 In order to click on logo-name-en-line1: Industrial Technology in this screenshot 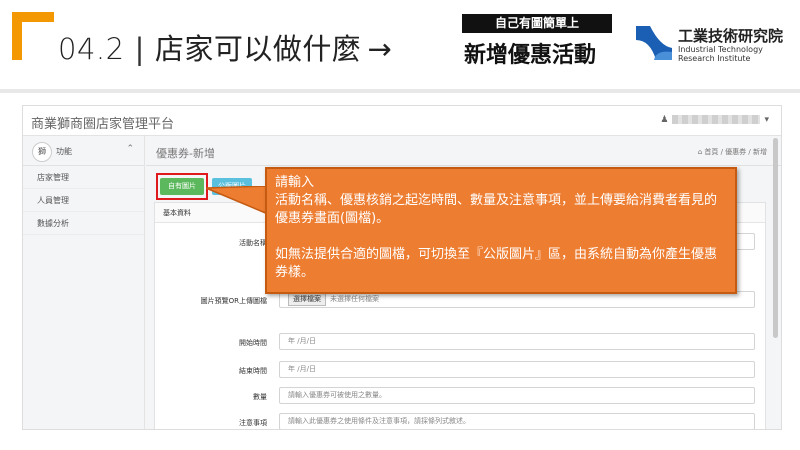, I will do `click(720, 49)`.